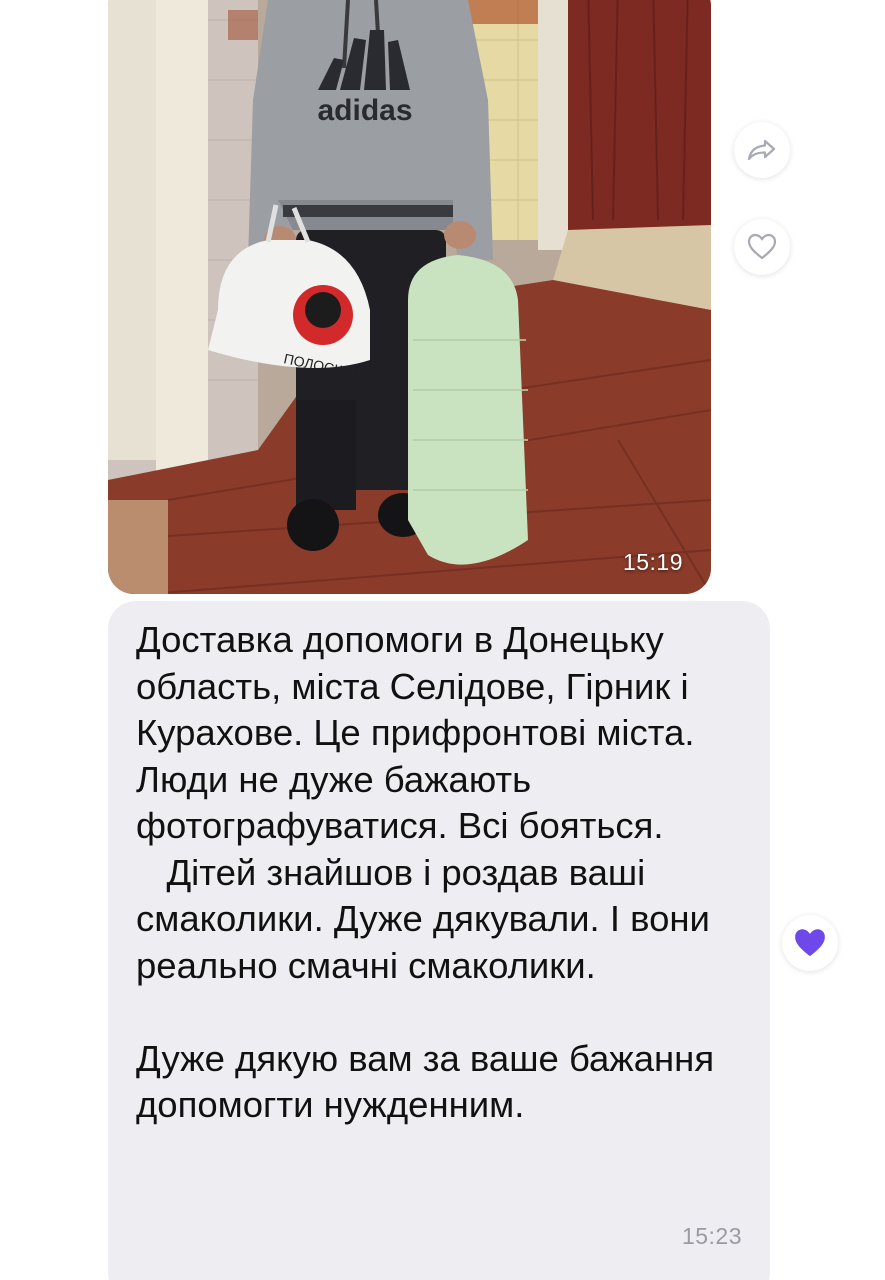 This screenshot has height=1280, width=885. What do you see at coordinates (364, 110) in the screenshot?
I see `hoodie-brand-text: adidas` at bounding box center [364, 110].